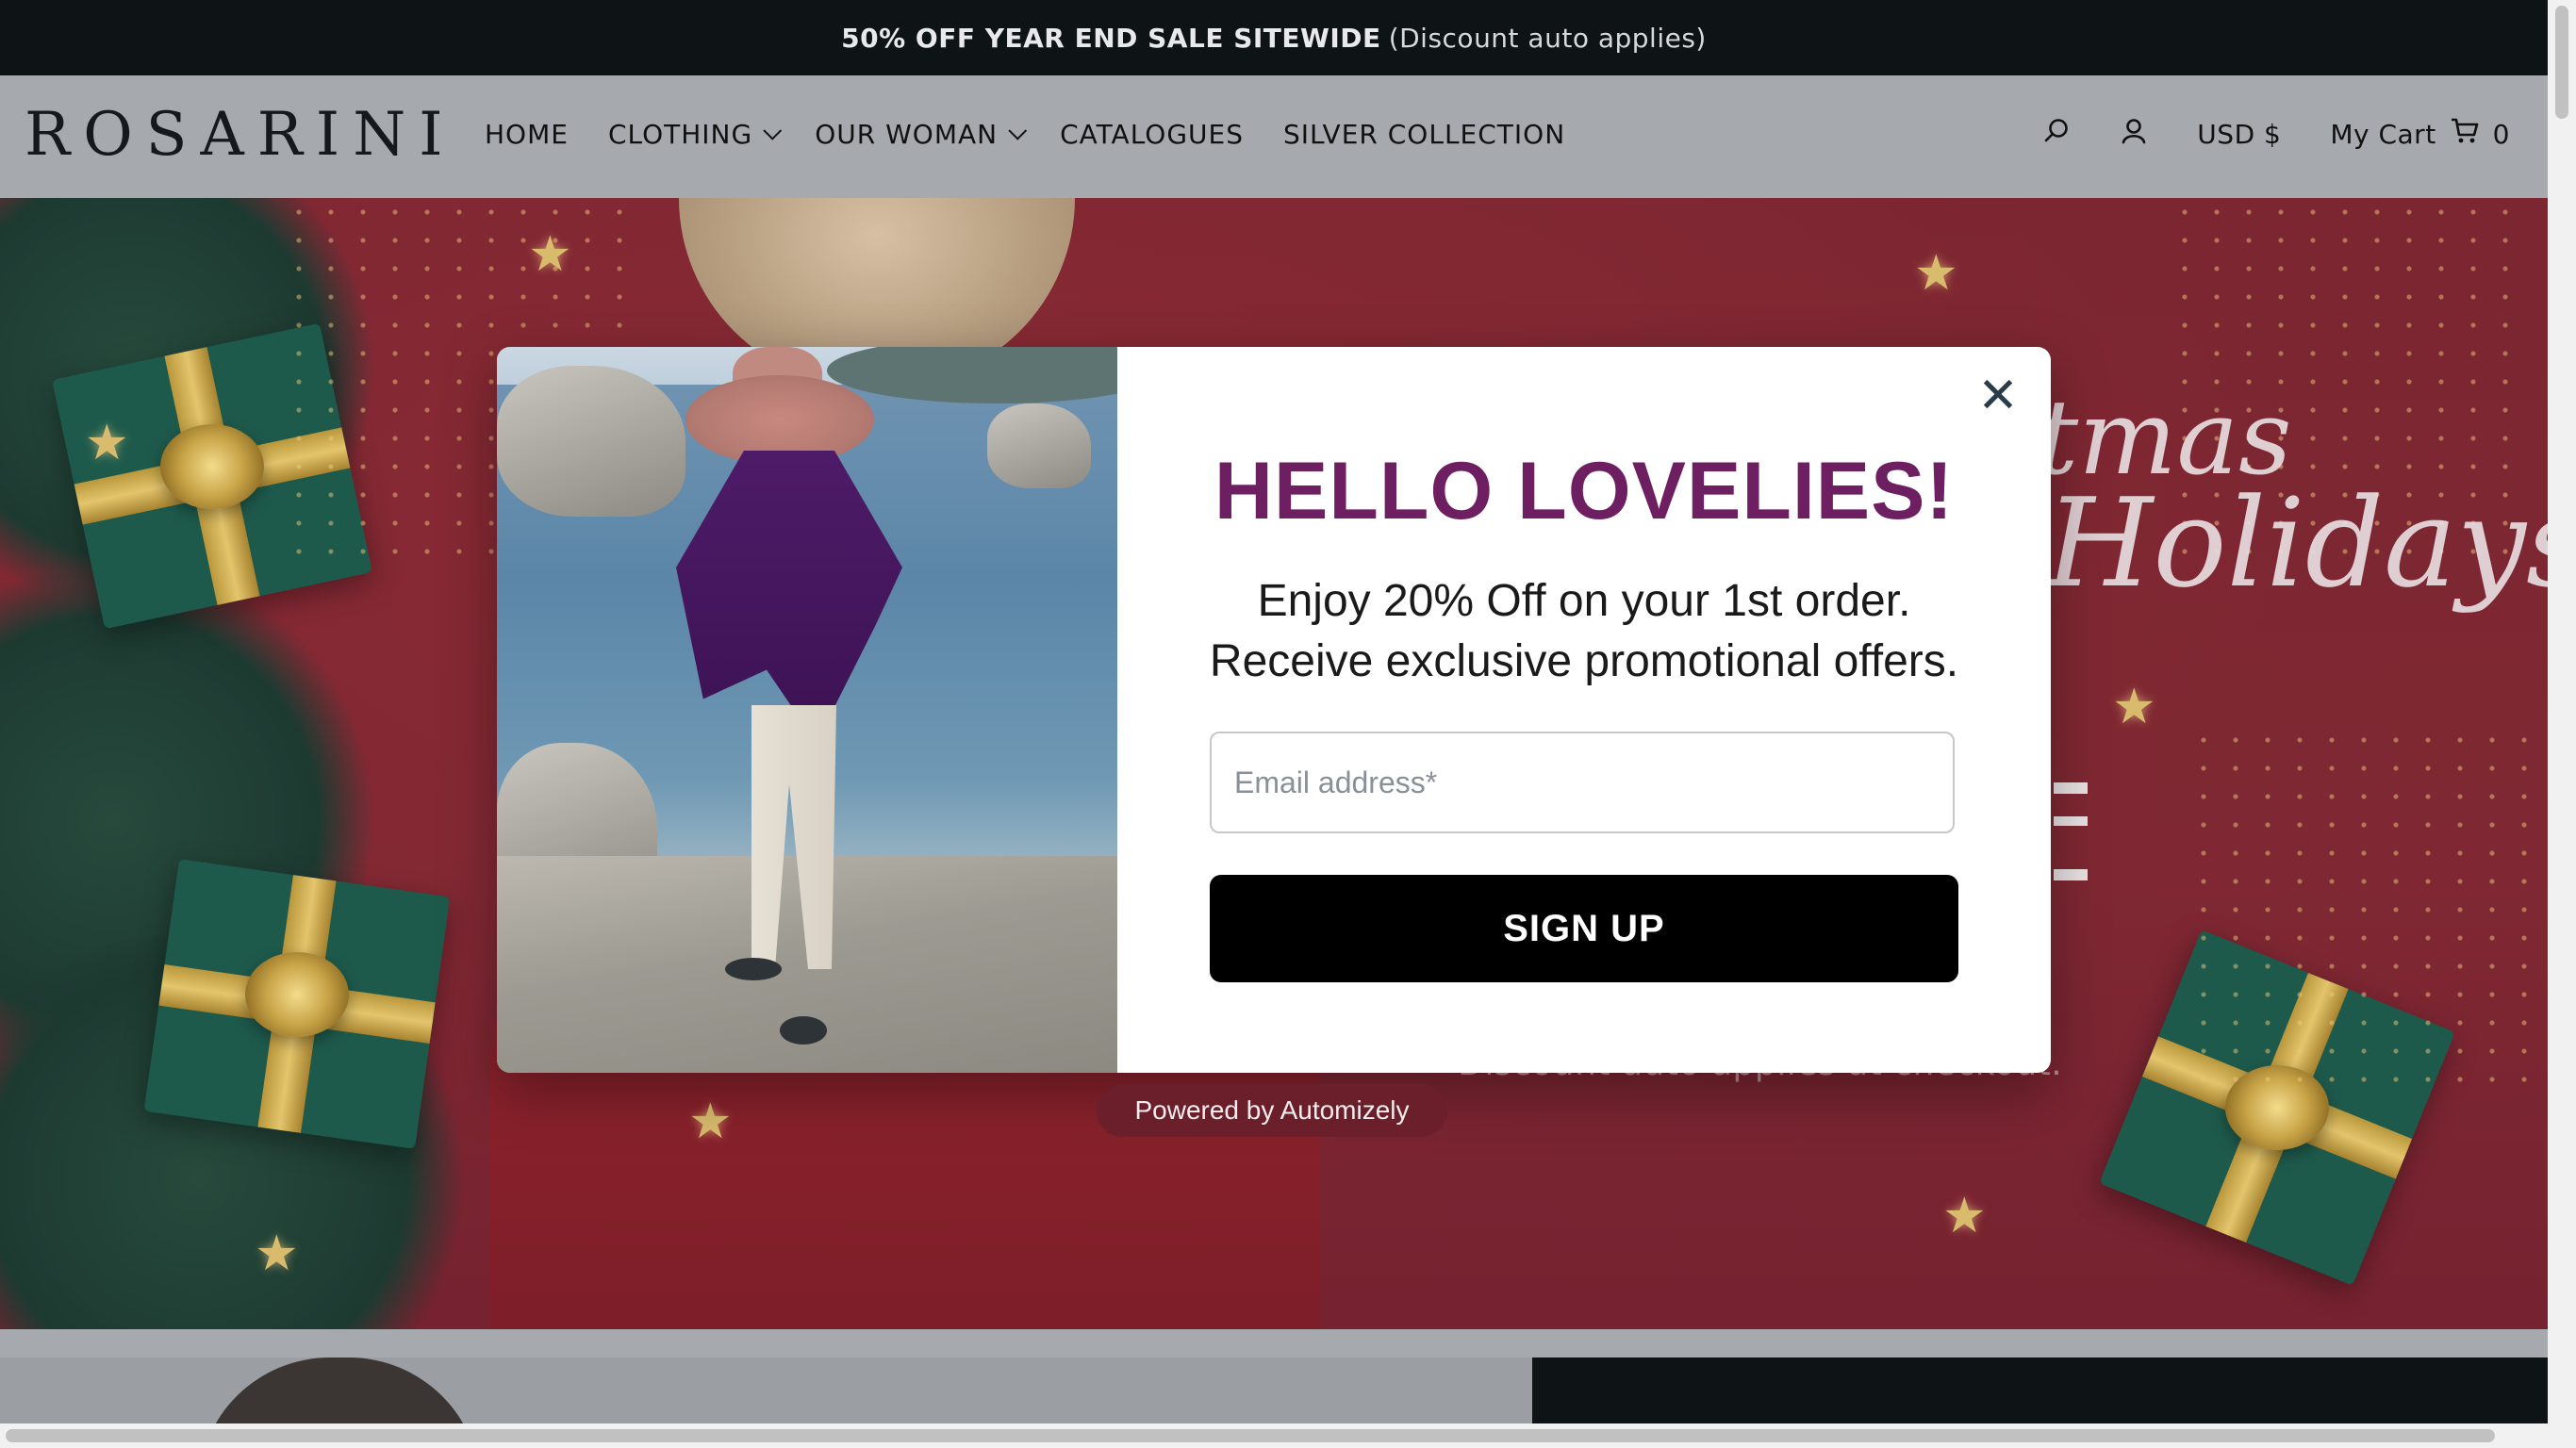 The width and height of the screenshot is (2576, 1448). I want to click on cart-icon, so click(2465, 134).